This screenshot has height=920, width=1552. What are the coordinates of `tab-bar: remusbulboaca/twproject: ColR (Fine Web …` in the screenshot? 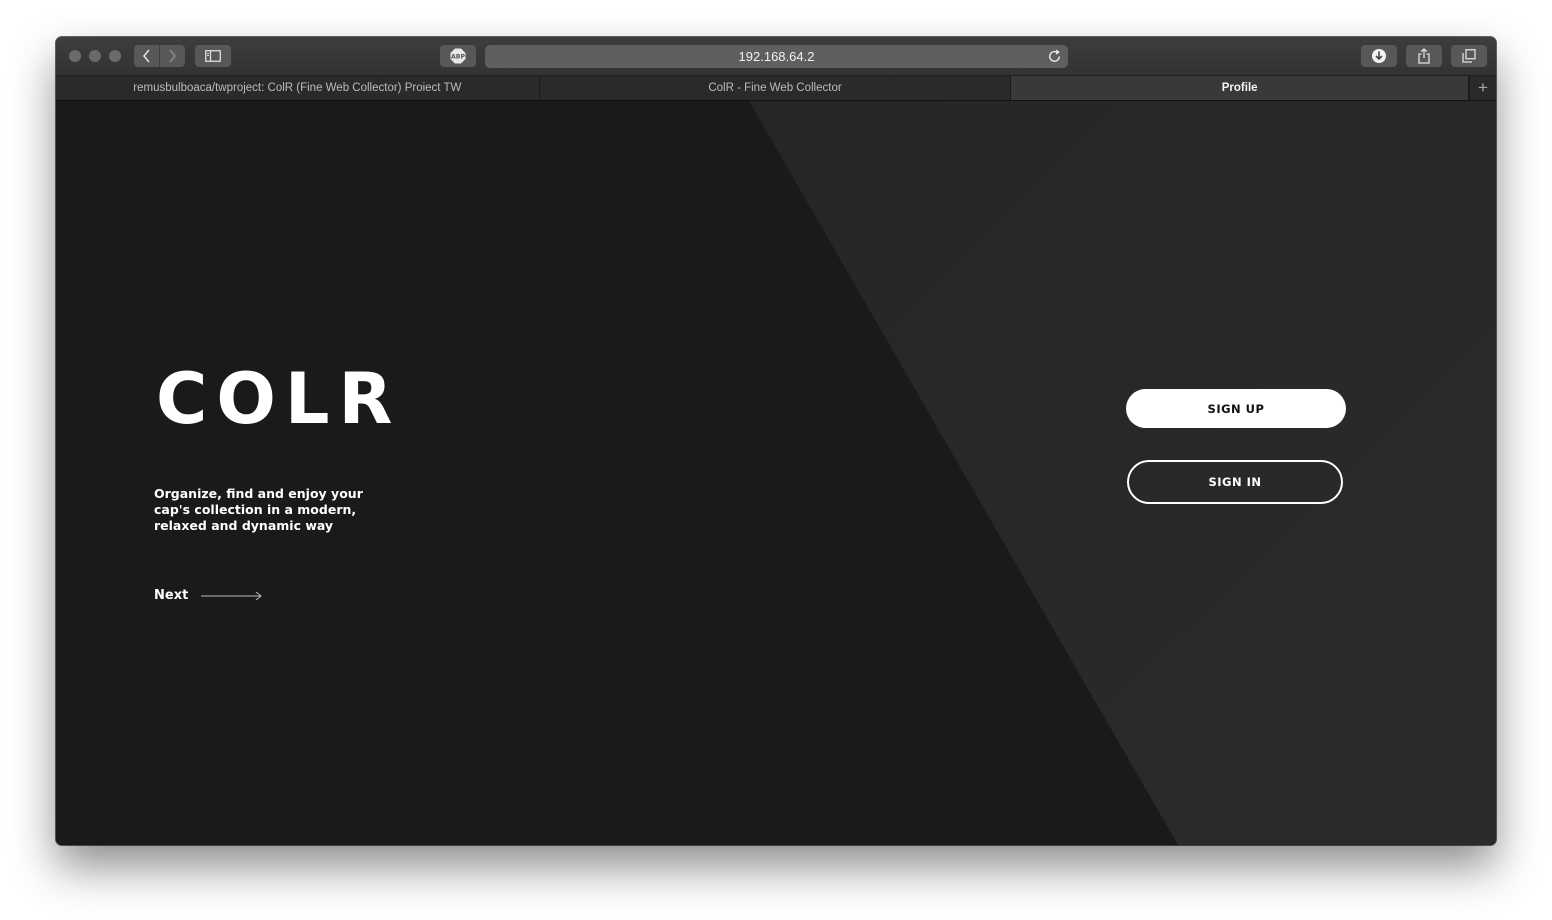 It's located at (776, 88).